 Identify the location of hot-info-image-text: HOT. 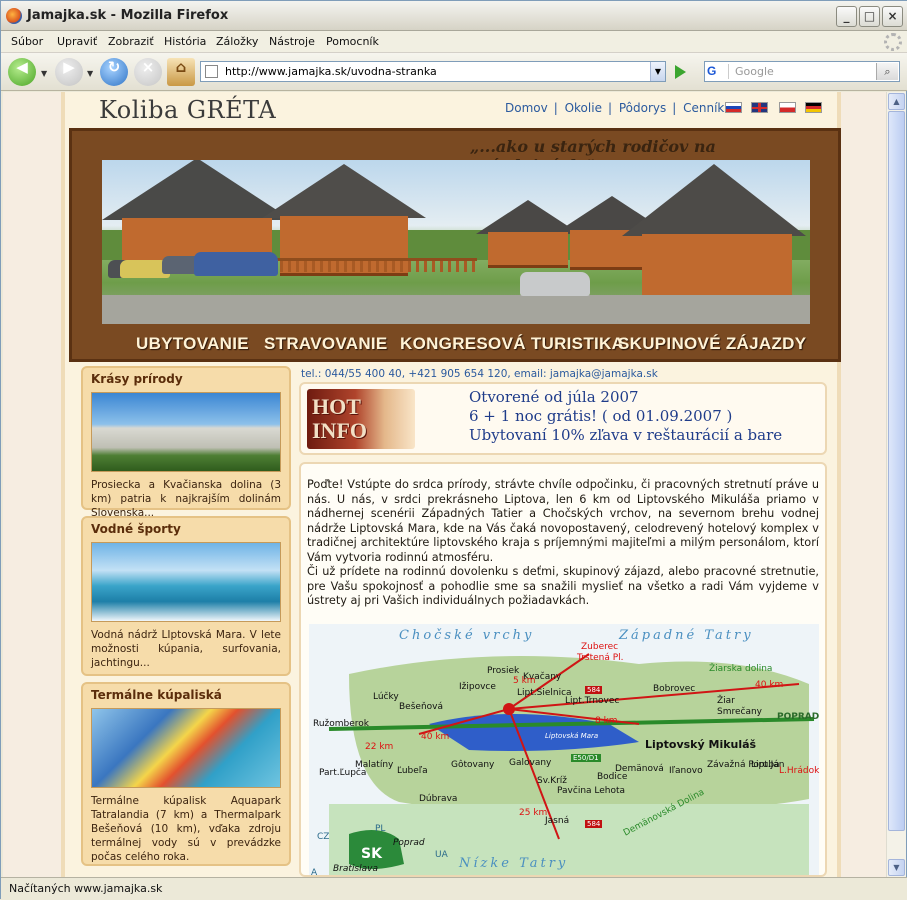
(336, 406).